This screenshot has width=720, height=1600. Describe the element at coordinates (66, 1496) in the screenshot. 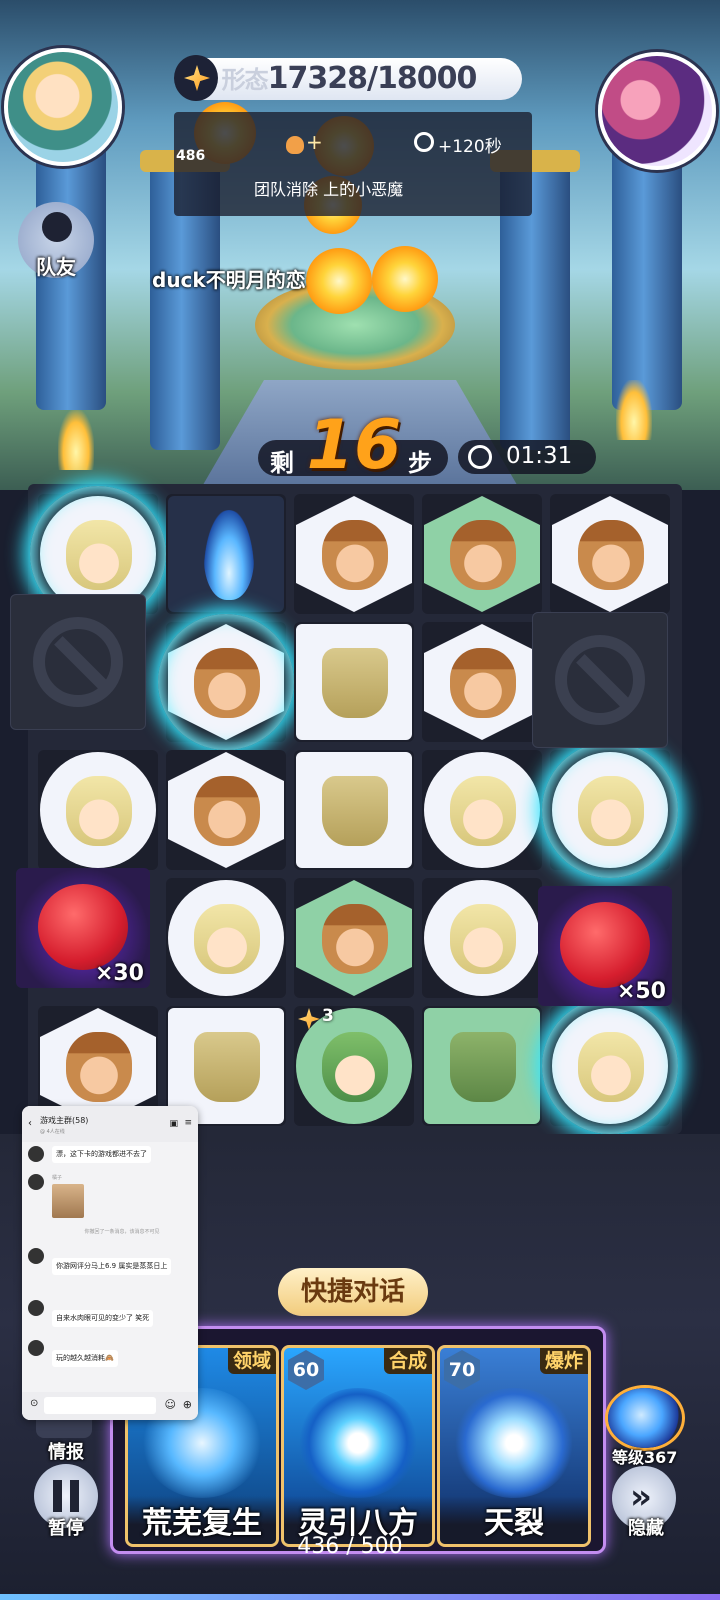

I see `pause-icon` at that location.